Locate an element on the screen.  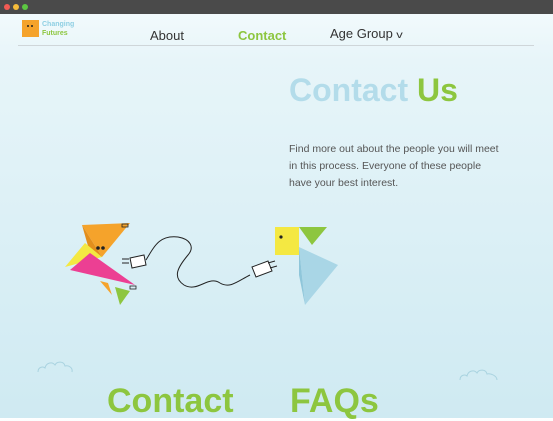
header-divider is located at coordinates (276, 45).